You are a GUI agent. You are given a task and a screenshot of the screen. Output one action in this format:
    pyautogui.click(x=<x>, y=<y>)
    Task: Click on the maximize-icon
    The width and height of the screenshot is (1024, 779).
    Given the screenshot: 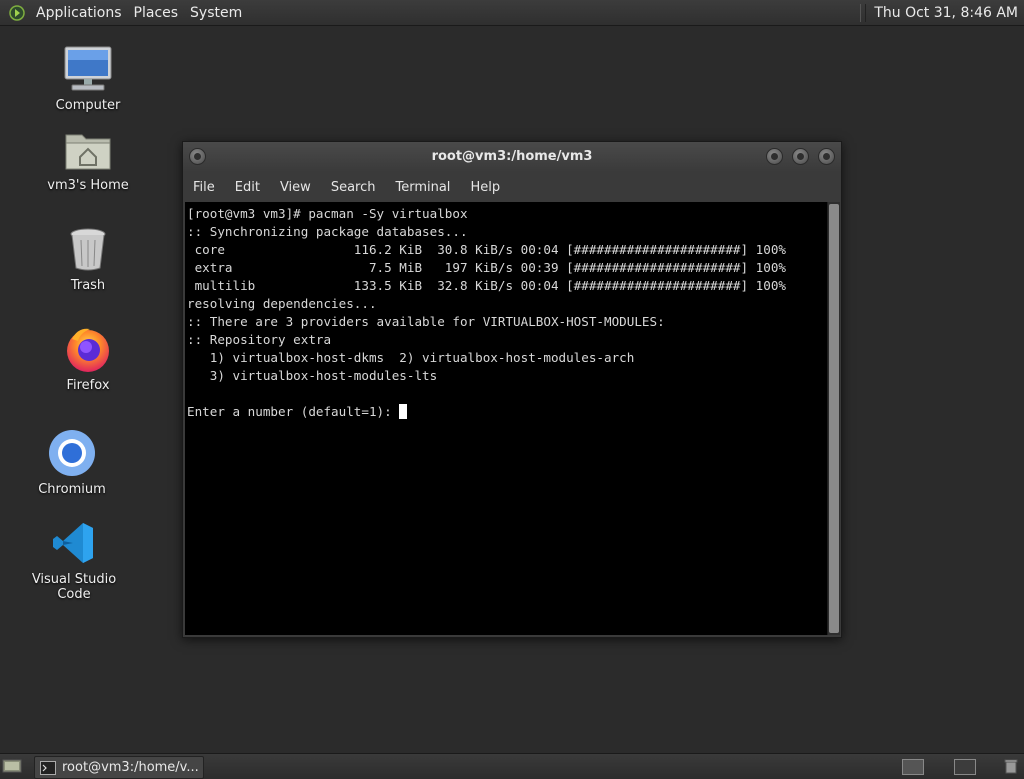 What is the action you would take?
    pyautogui.click(x=800, y=156)
    